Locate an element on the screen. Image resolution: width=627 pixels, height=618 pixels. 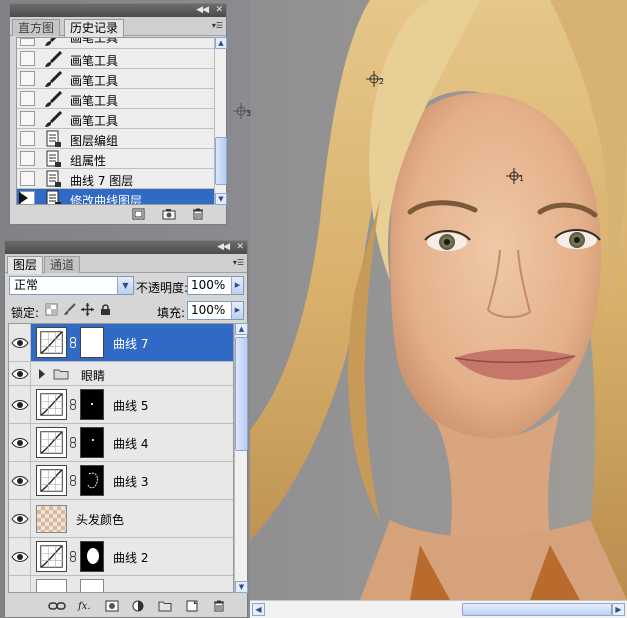
scroll-right-icon: ▶ is located at coordinates (618, 609).